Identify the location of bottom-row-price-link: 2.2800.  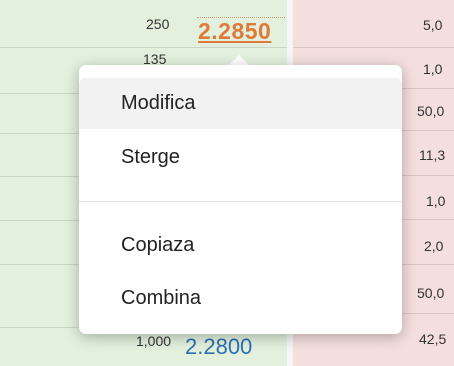
(218, 347).